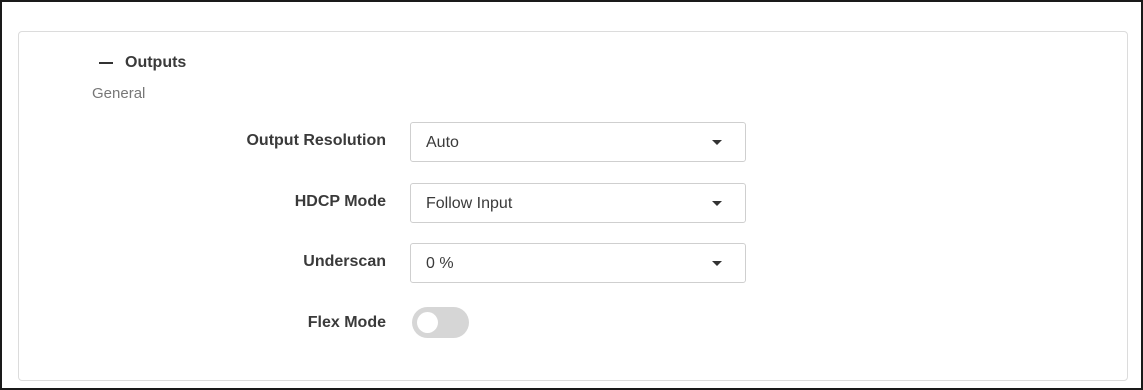  Describe the element at coordinates (119, 93) in the screenshot. I see `general-group-label: General` at that location.